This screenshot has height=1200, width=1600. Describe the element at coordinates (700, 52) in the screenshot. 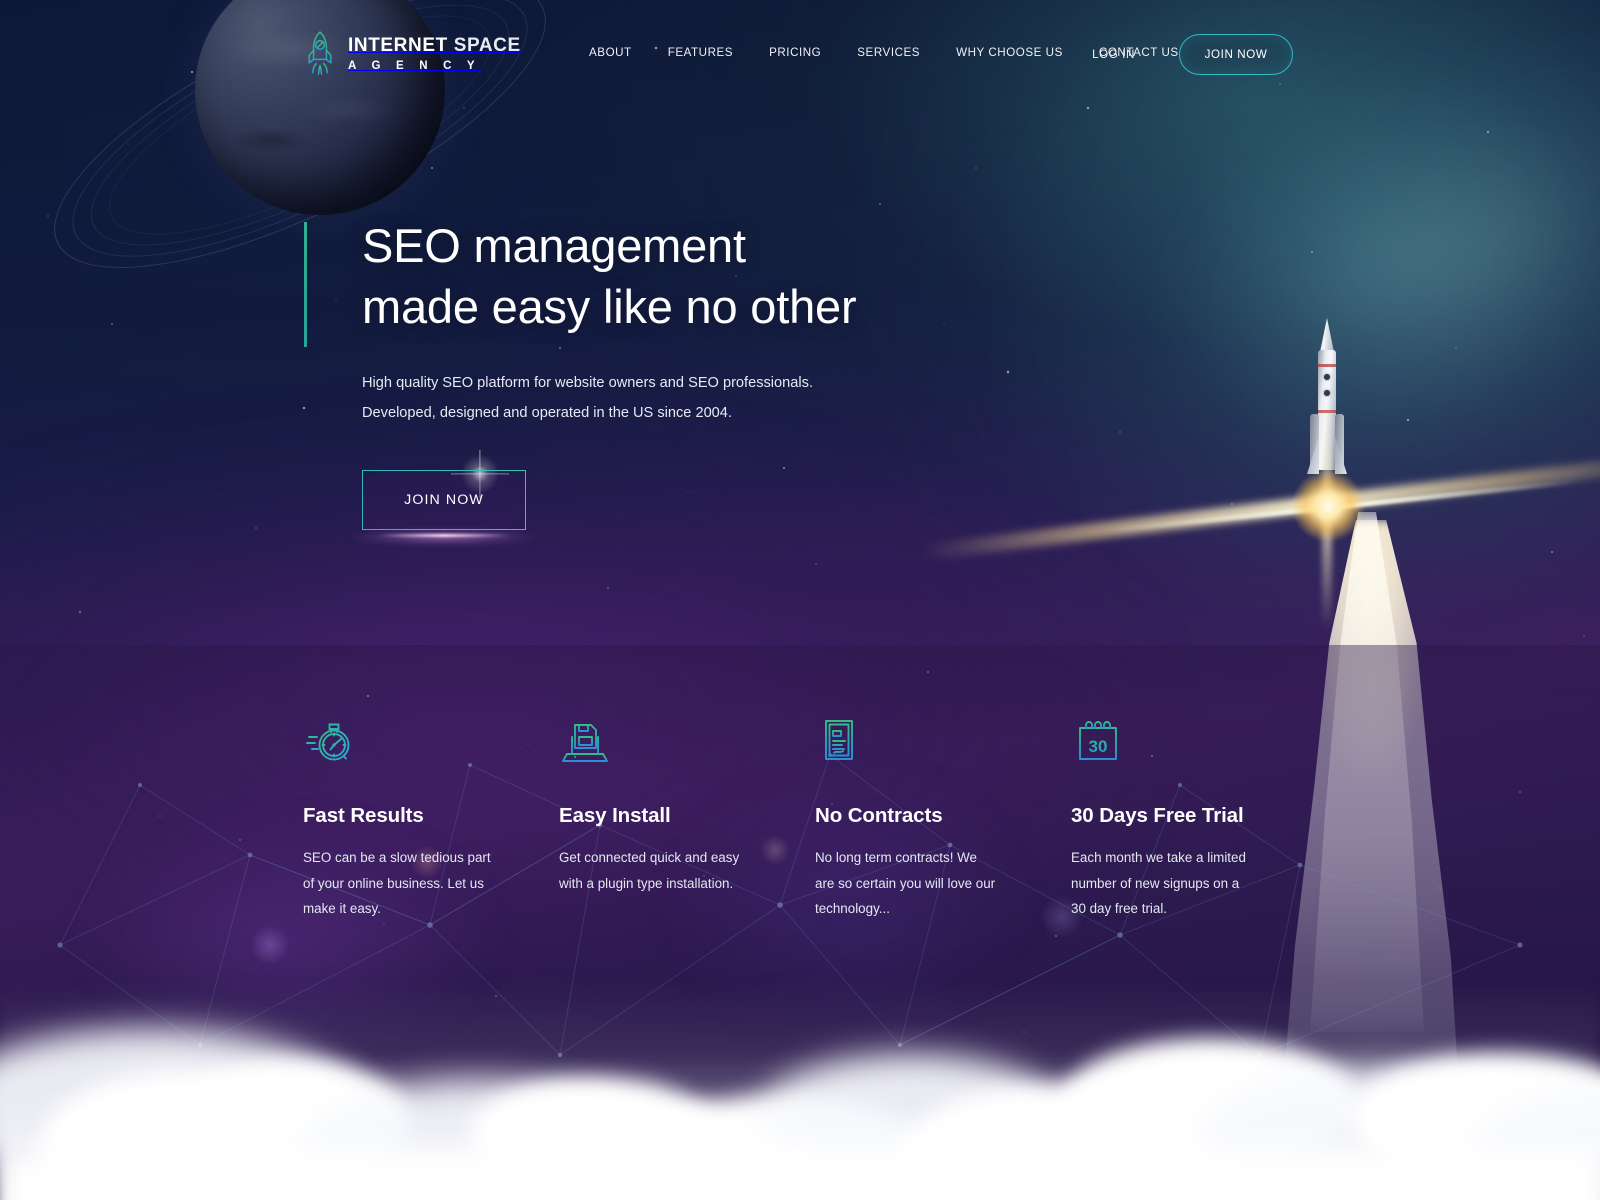

I see `nav-item-features: FEATURES` at that location.